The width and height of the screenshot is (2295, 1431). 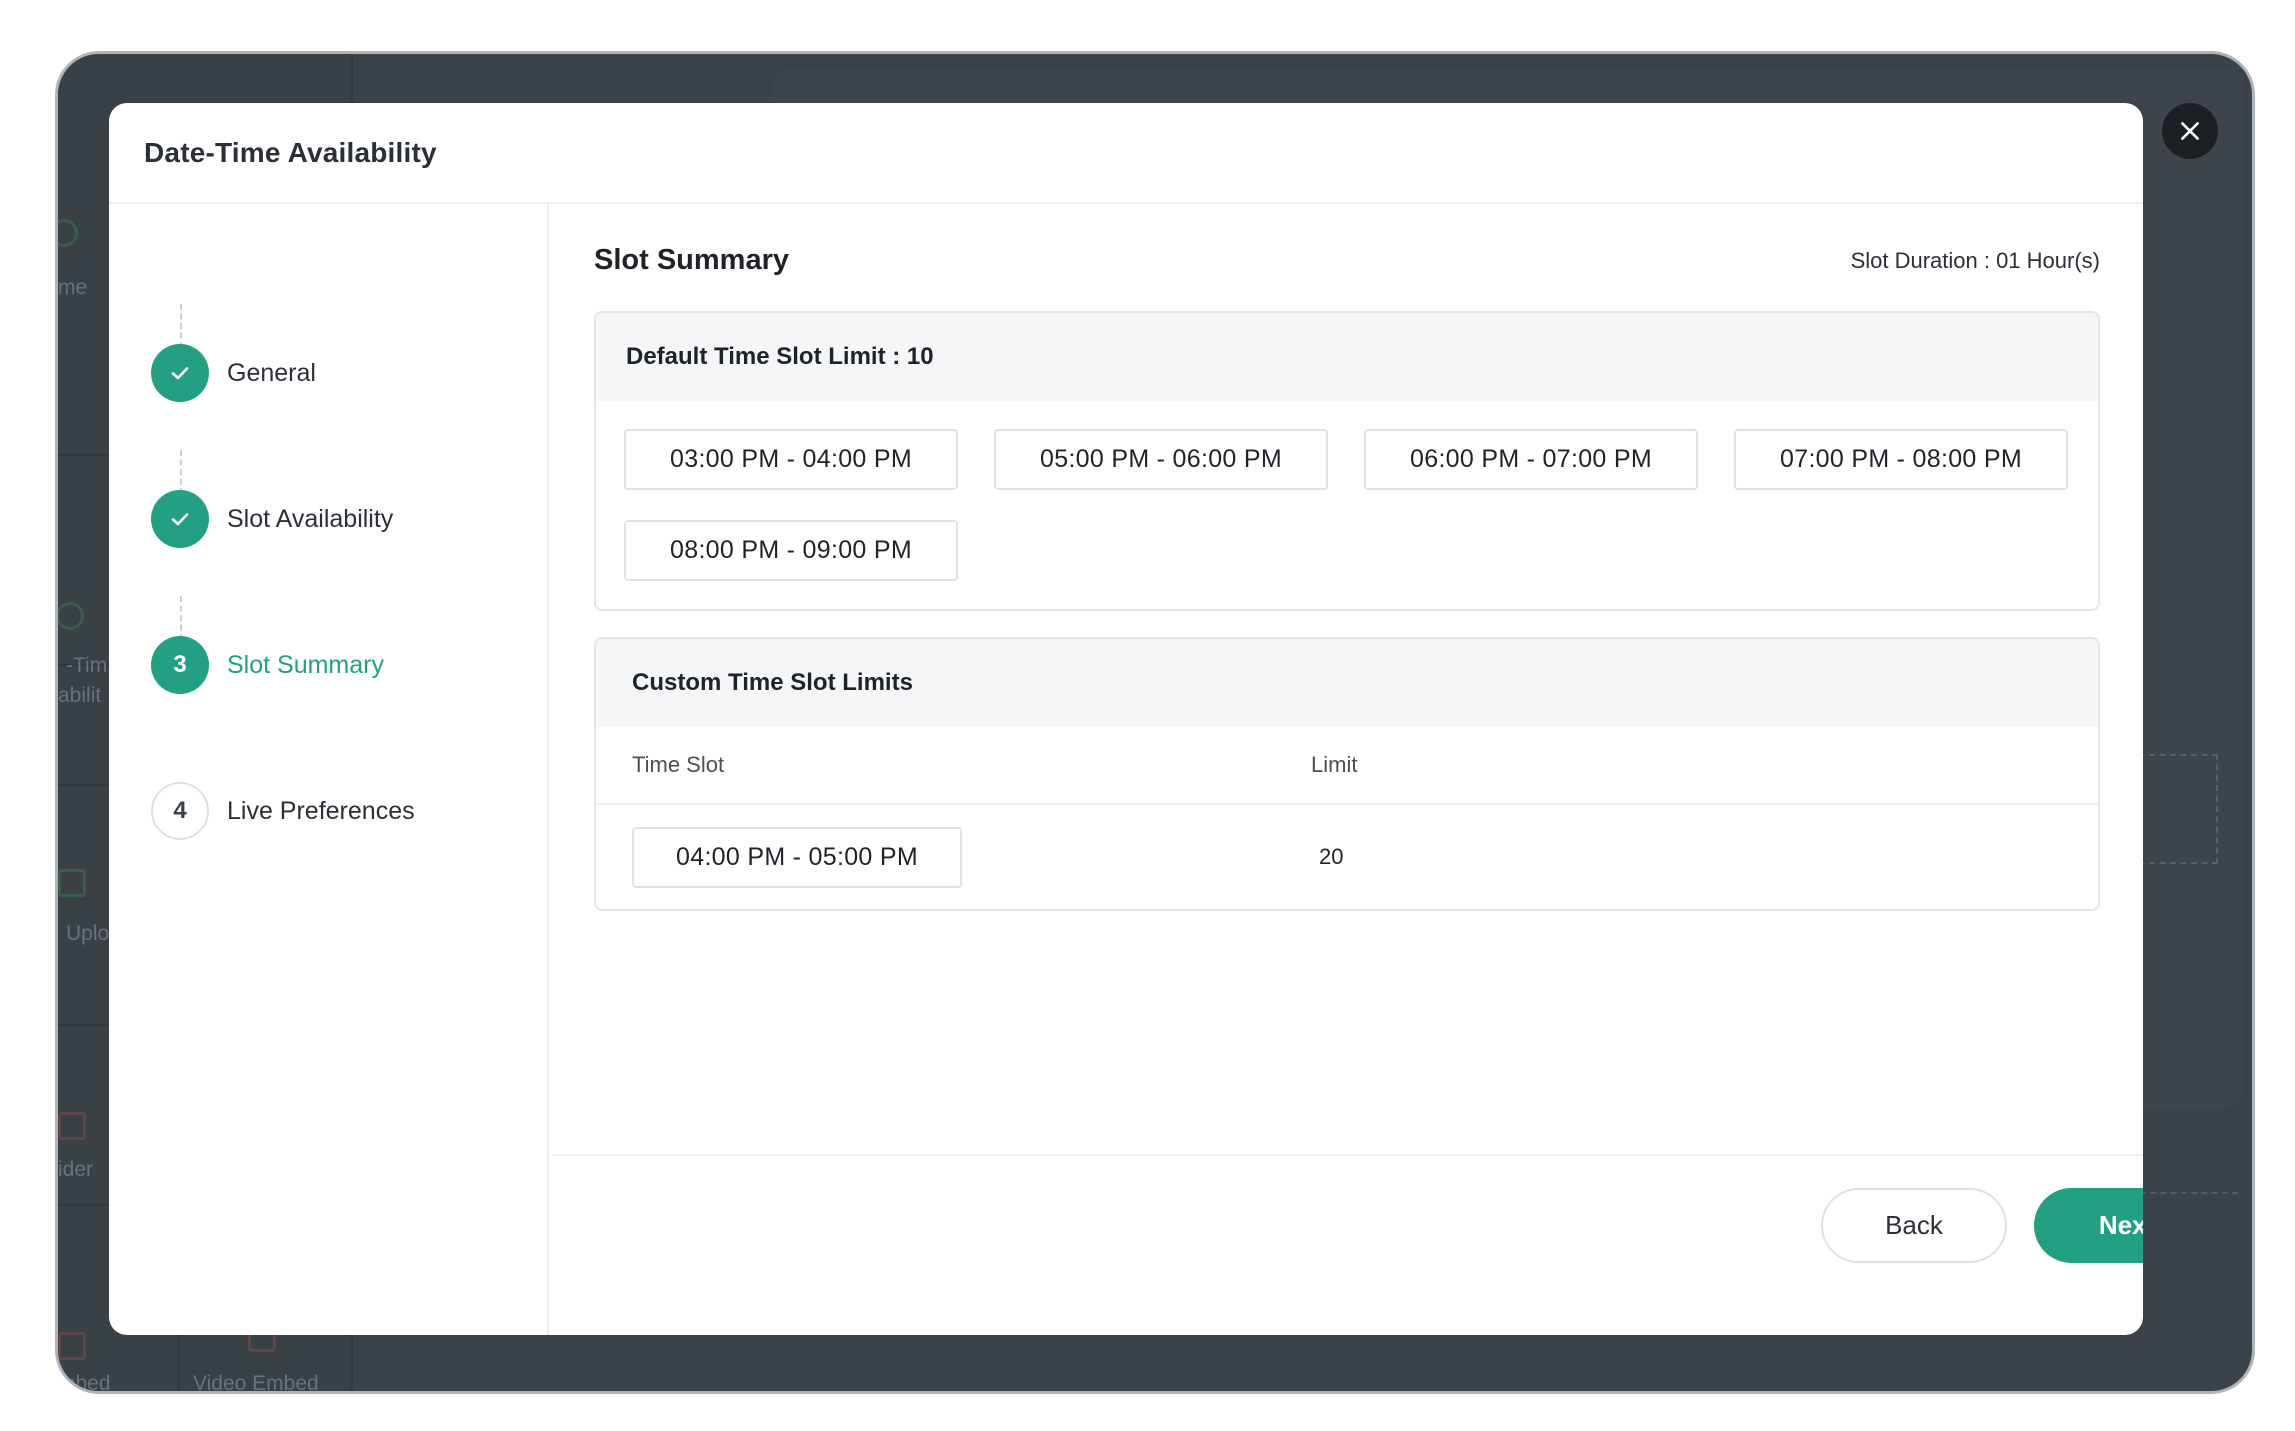 What do you see at coordinates (290, 152) in the screenshot?
I see `modal-title: Date-Time Availability` at bounding box center [290, 152].